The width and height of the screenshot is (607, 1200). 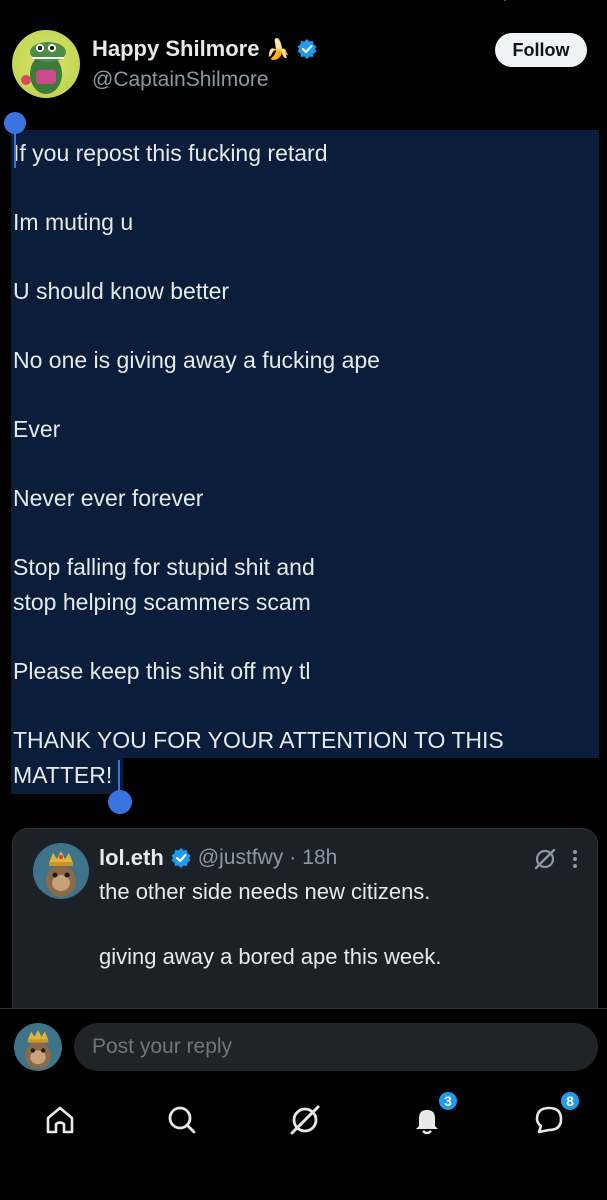 What do you see at coordinates (541, 50) in the screenshot?
I see `follow-button: Follow` at bounding box center [541, 50].